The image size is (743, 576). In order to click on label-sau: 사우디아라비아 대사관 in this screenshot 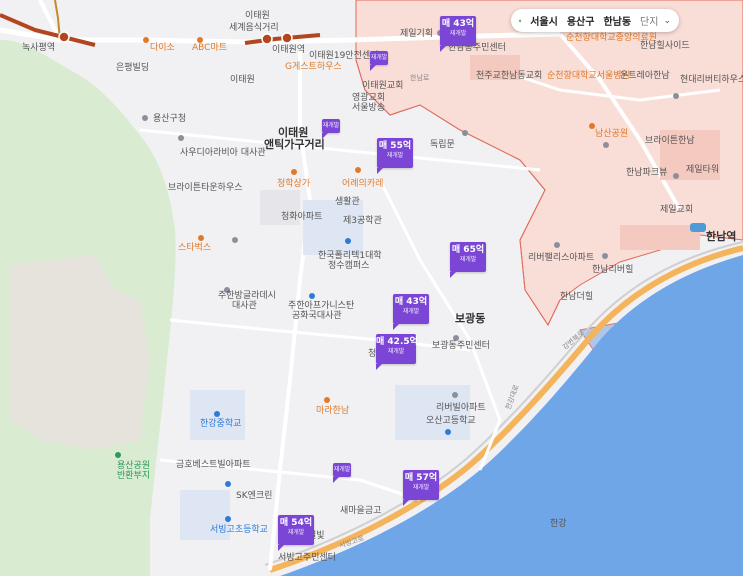, I will do `click(223, 152)`.